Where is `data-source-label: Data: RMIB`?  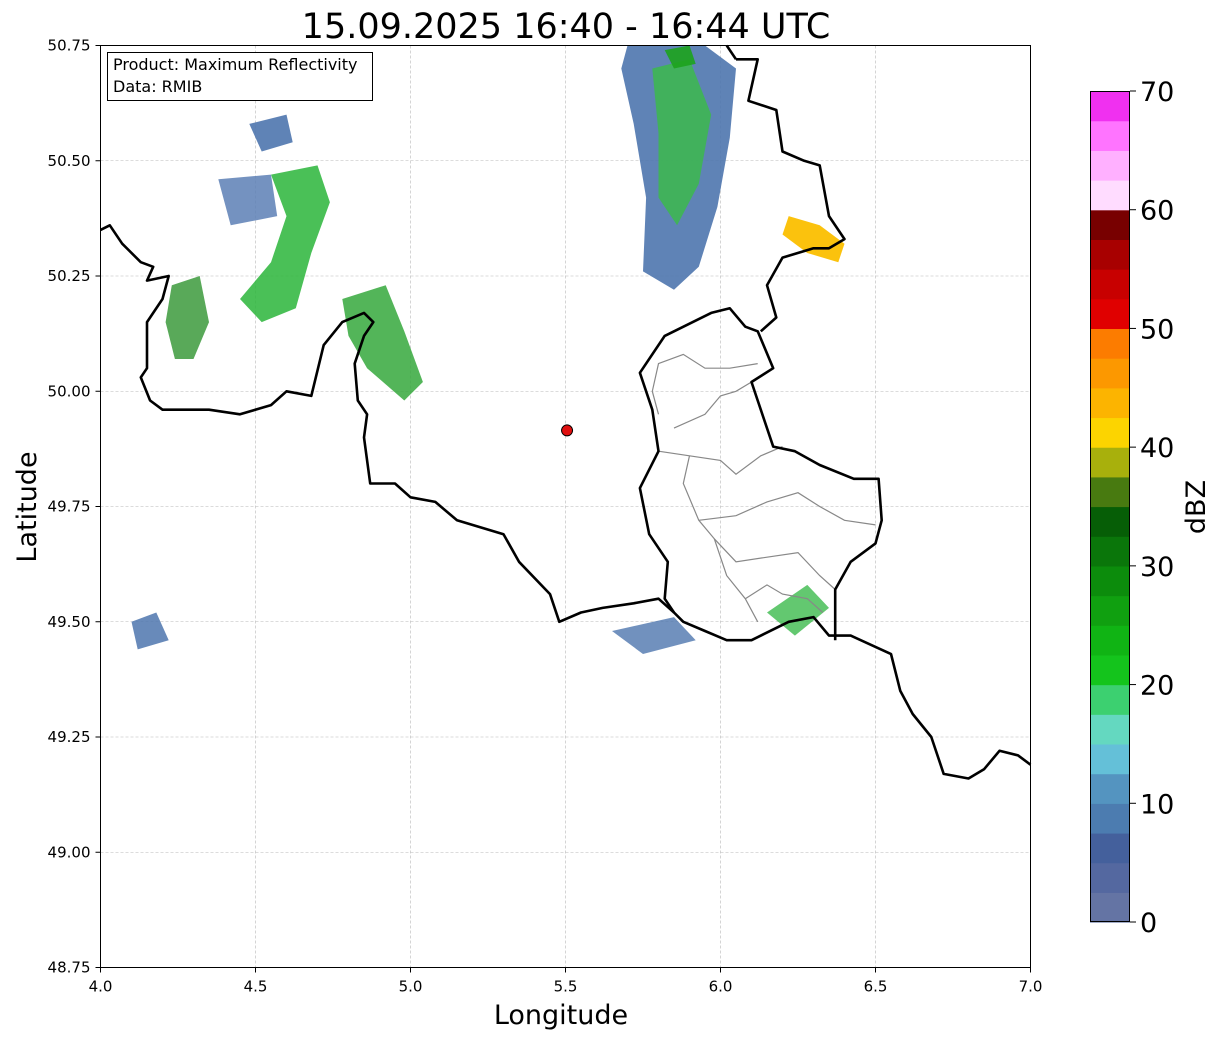
data-source-label: Data: RMIB is located at coordinates (157, 86).